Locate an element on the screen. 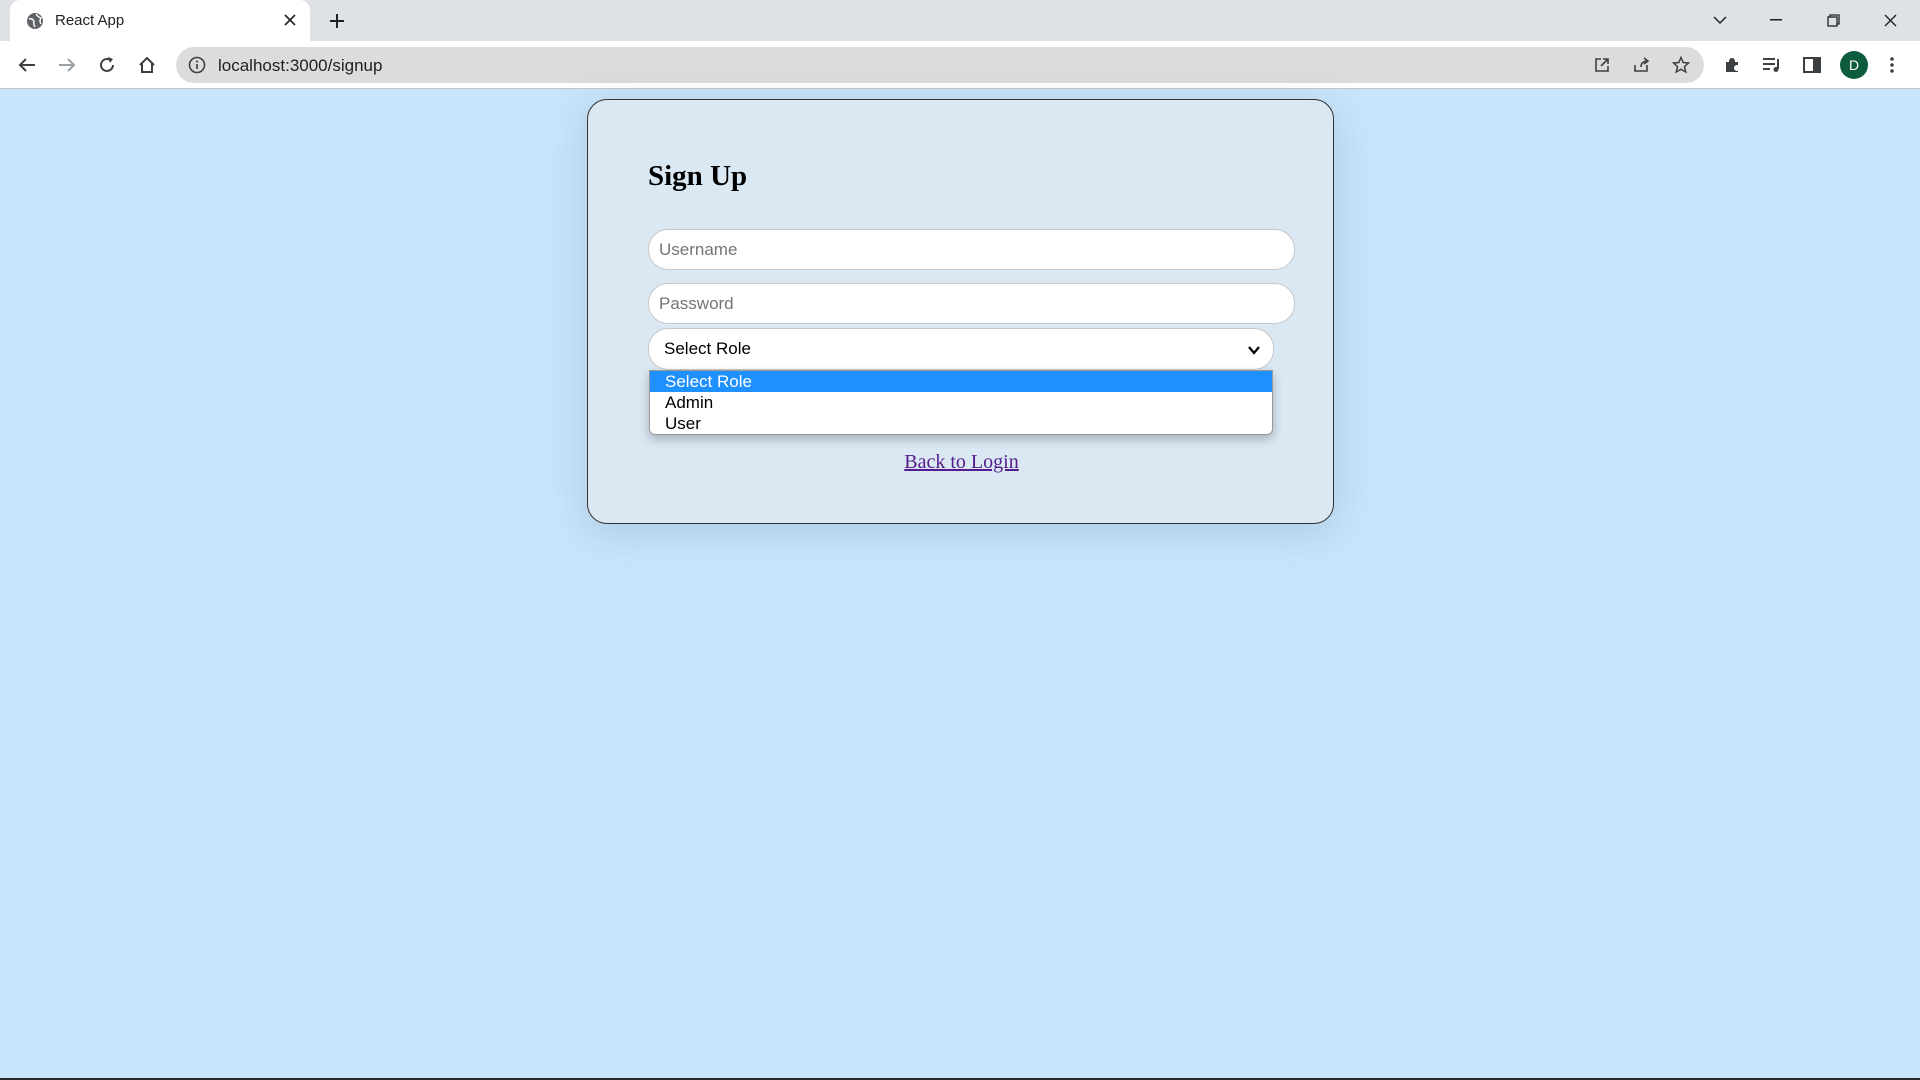 The image size is (1920, 1080). role-option: Admin is located at coordinates (961, 402).